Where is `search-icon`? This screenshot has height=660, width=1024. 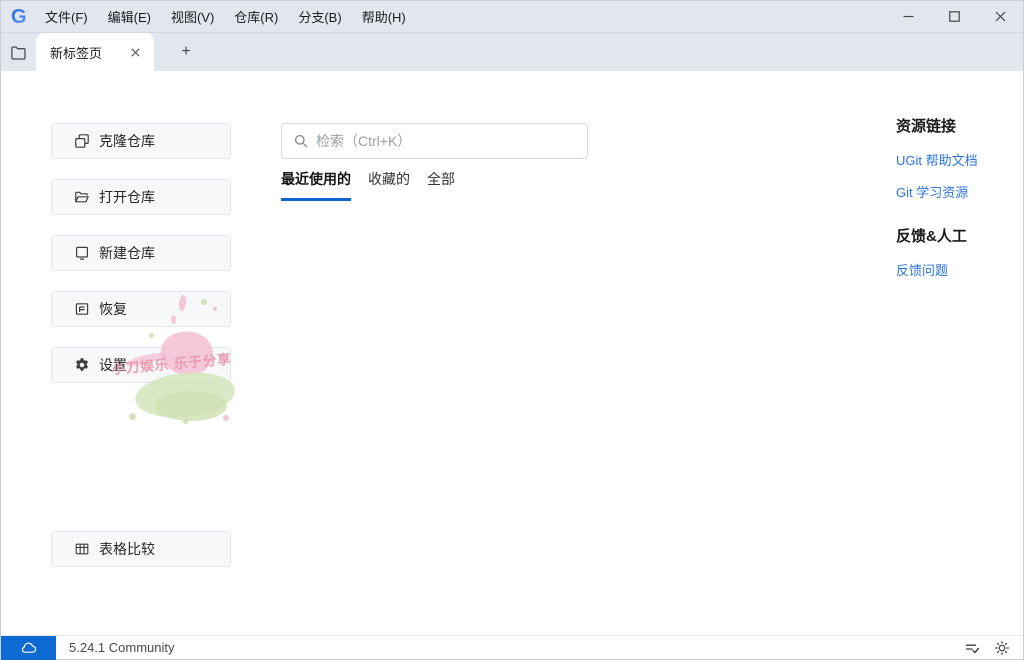 search-icon is located at coordinates (301, 141).